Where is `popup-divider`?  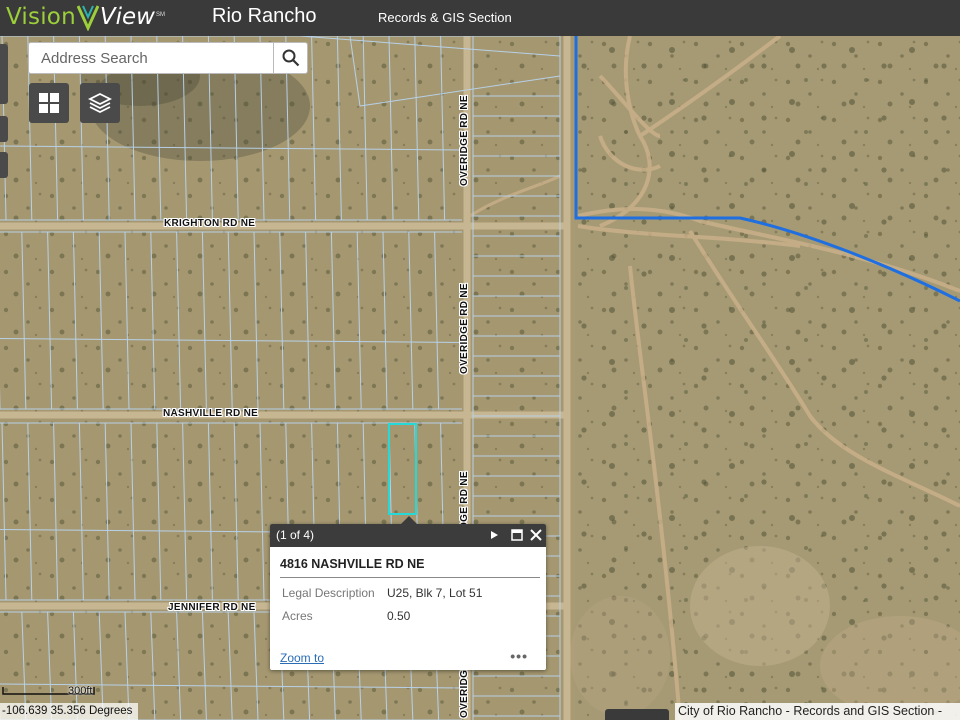
popup-divider is located at coordinates (410, 577).